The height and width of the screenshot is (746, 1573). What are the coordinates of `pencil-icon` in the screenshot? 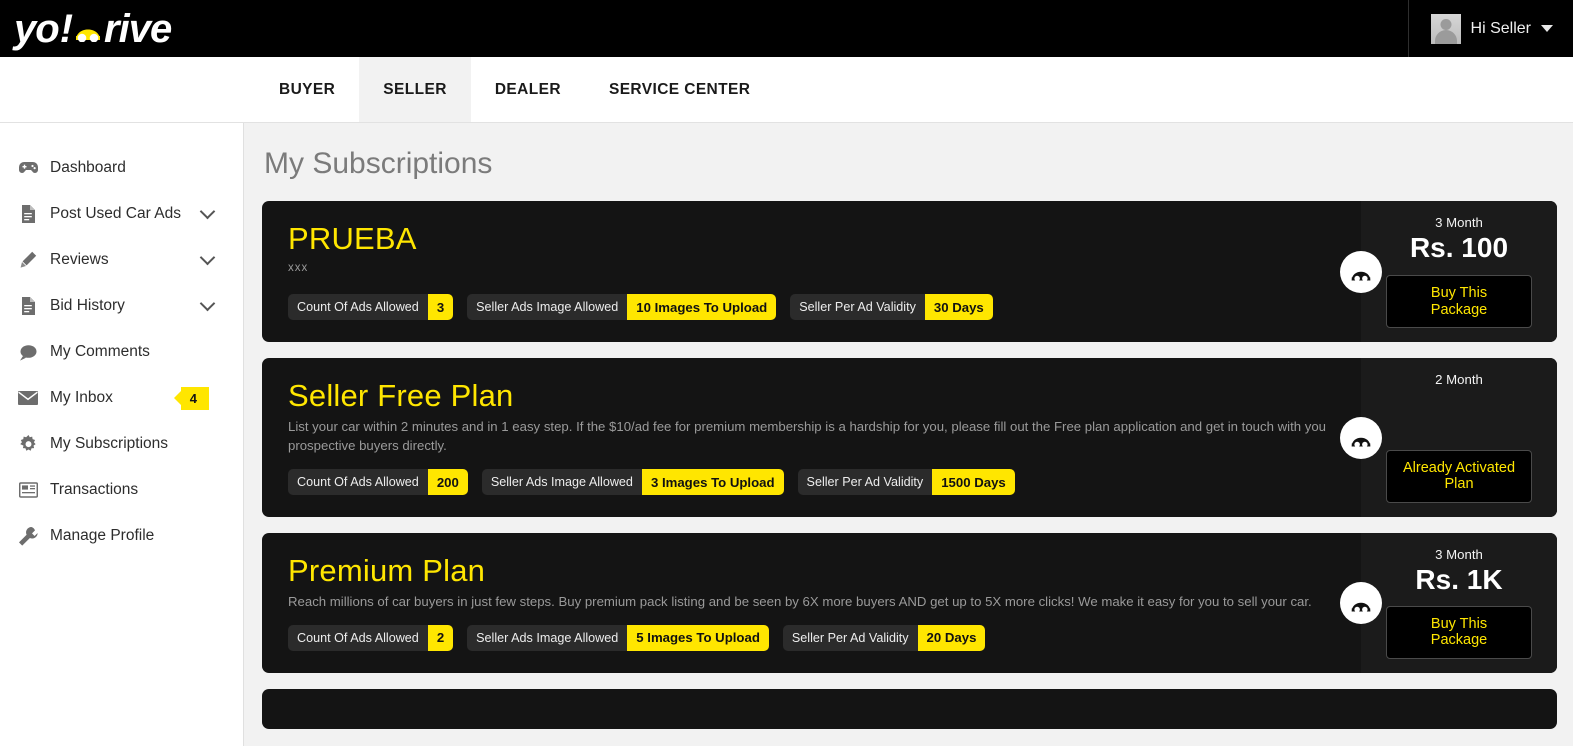 It's located at (28, 260).